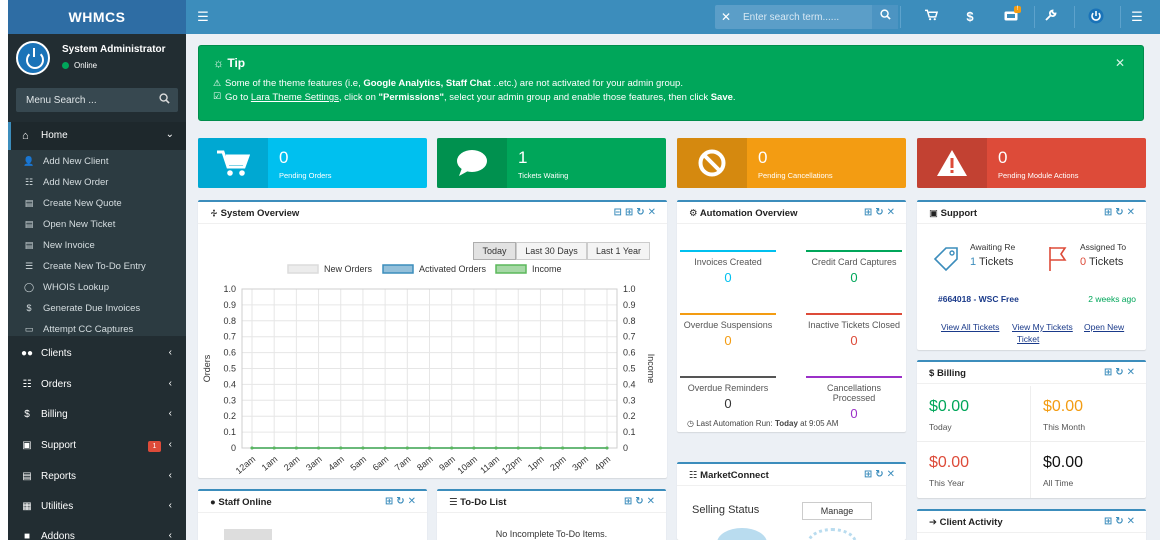 The image size is (1170, 540). I want to click on sidebar-item-utilities: ▦ Utilities ‹, so click(97, 507).